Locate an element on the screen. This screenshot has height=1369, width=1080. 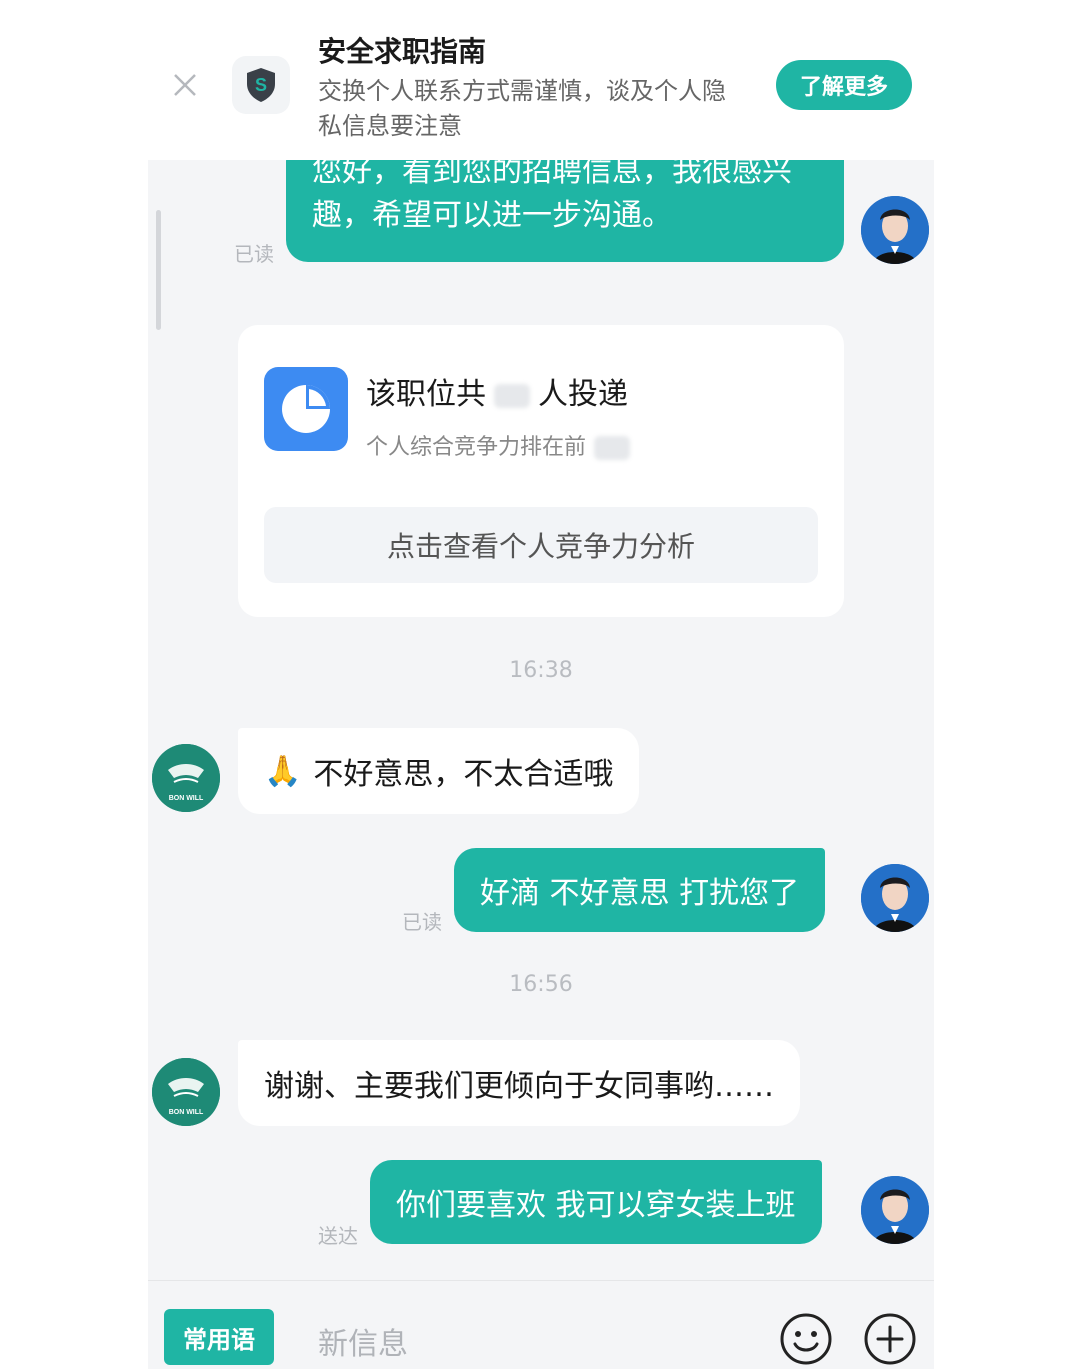
message-bubble-received: 🙏 不好意思，不太合适哦 is located at coordinates (439, 771).